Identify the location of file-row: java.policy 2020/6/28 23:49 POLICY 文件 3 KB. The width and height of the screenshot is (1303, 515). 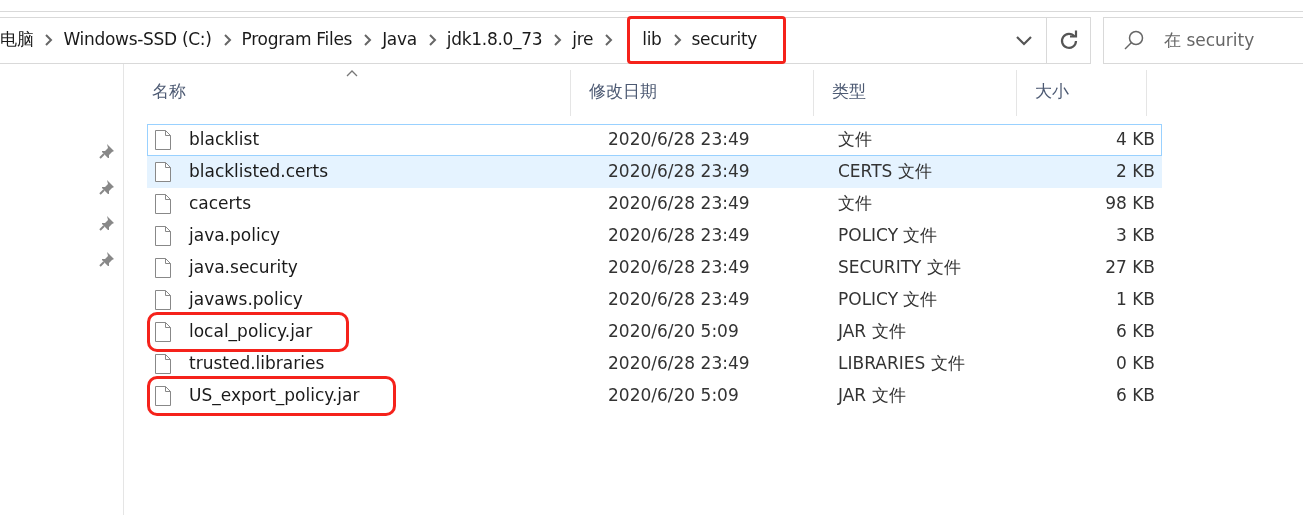
(654, 236).